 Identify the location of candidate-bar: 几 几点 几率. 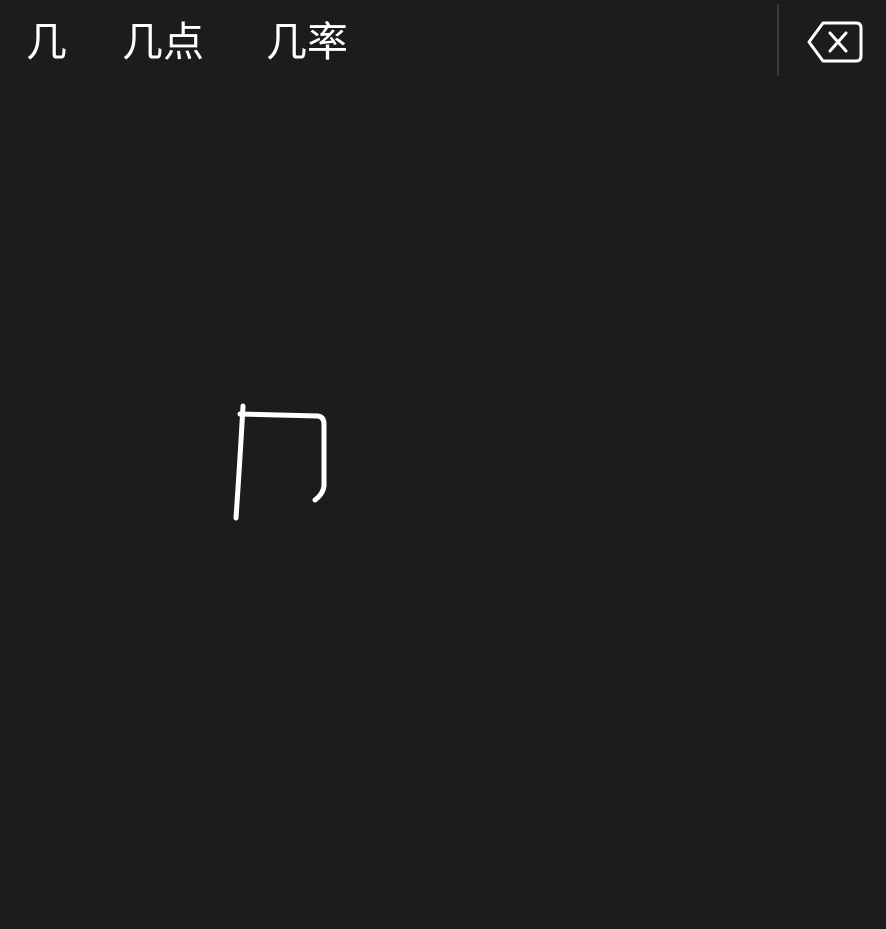
(443, 40).